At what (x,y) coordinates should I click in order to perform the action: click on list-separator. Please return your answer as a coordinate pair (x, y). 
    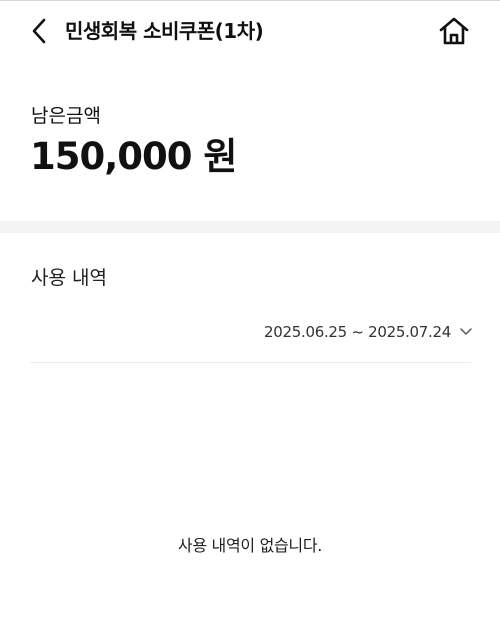
    Looking at the image, I should click on (250, 362).